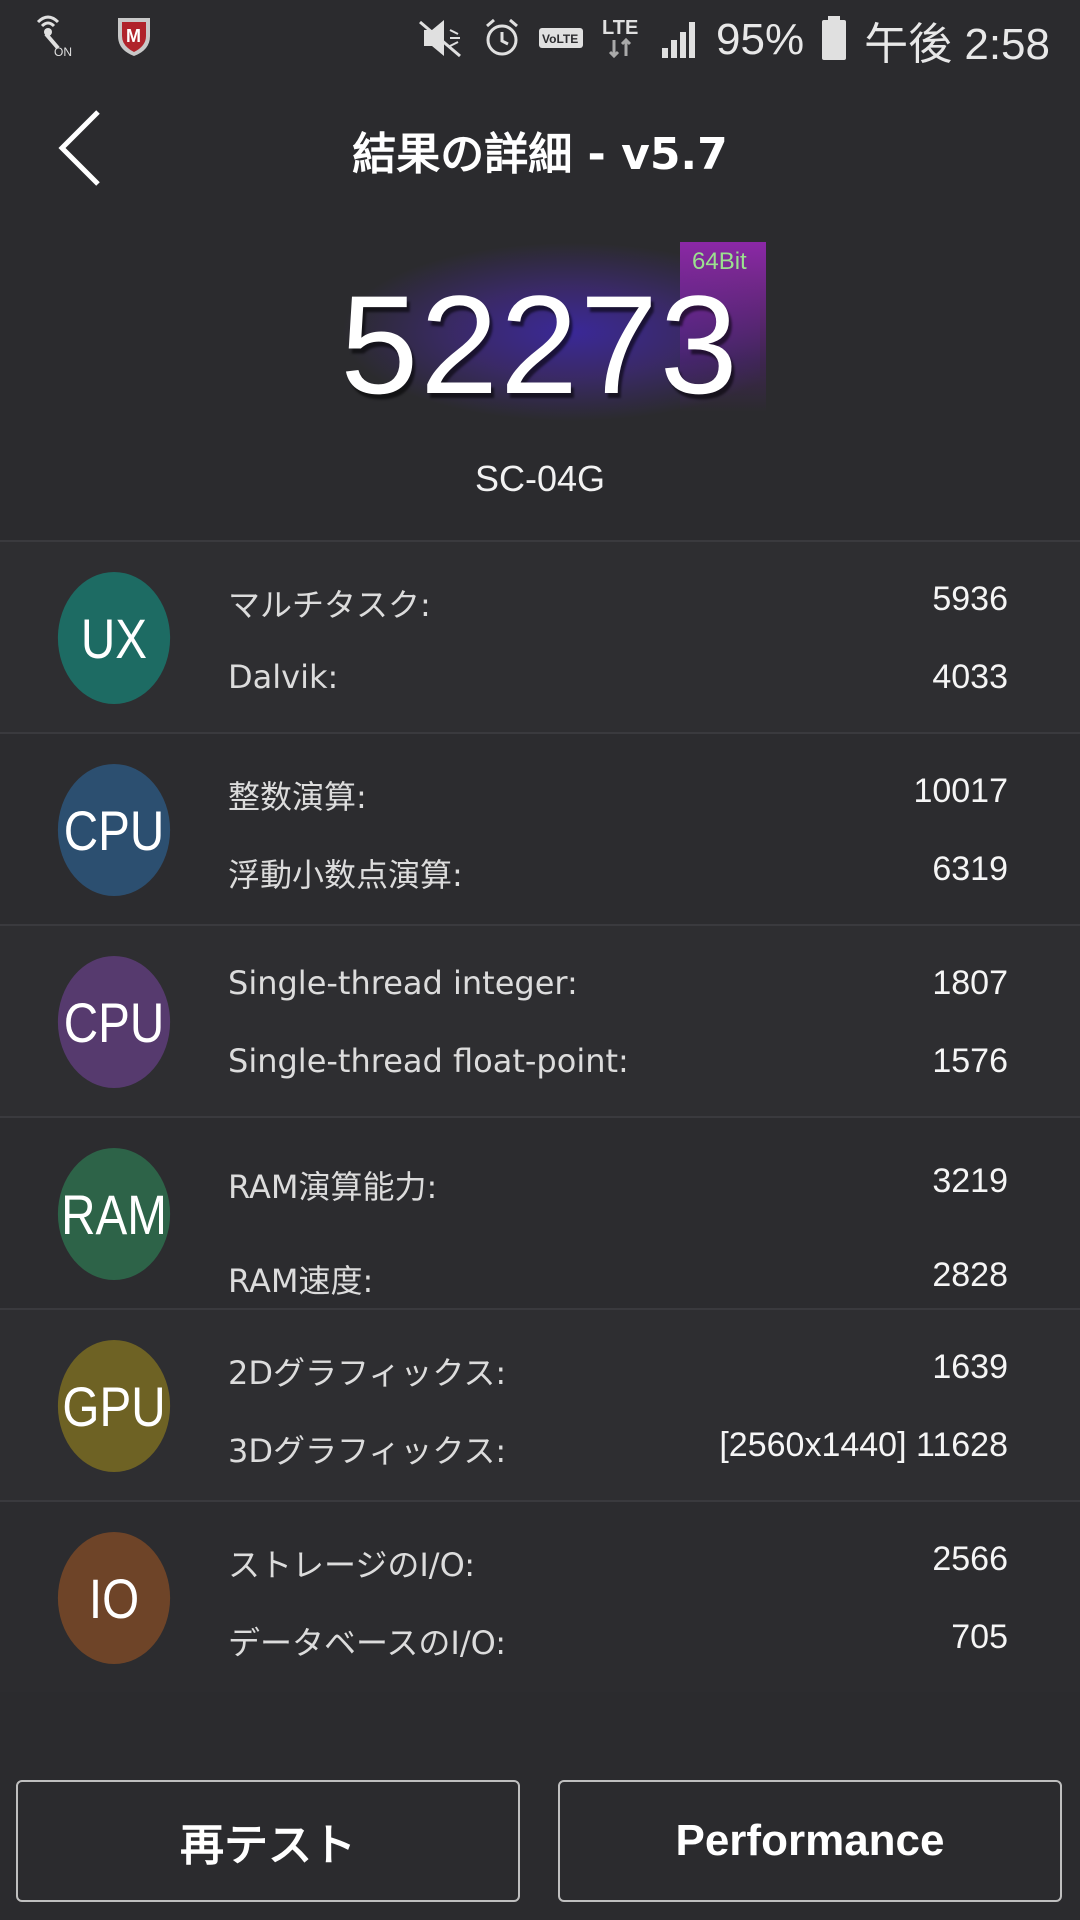  Describe the element at coordinates (618, 1184) in the screenshot. I see `metric-row: RAM演算能力: 3219` at that location.